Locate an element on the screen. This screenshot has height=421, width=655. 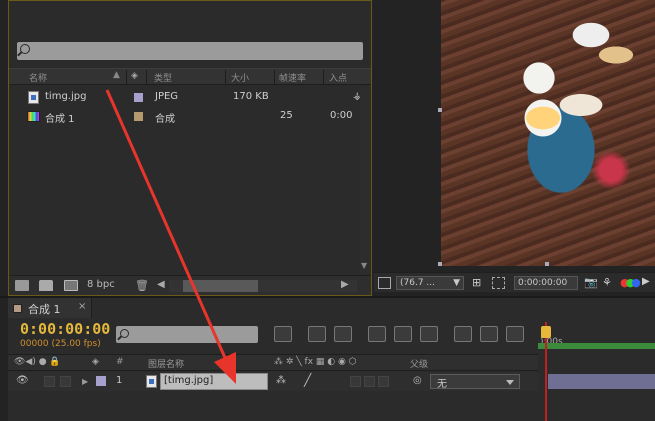
item-fps: 25 is located at coordinates (286, 115).